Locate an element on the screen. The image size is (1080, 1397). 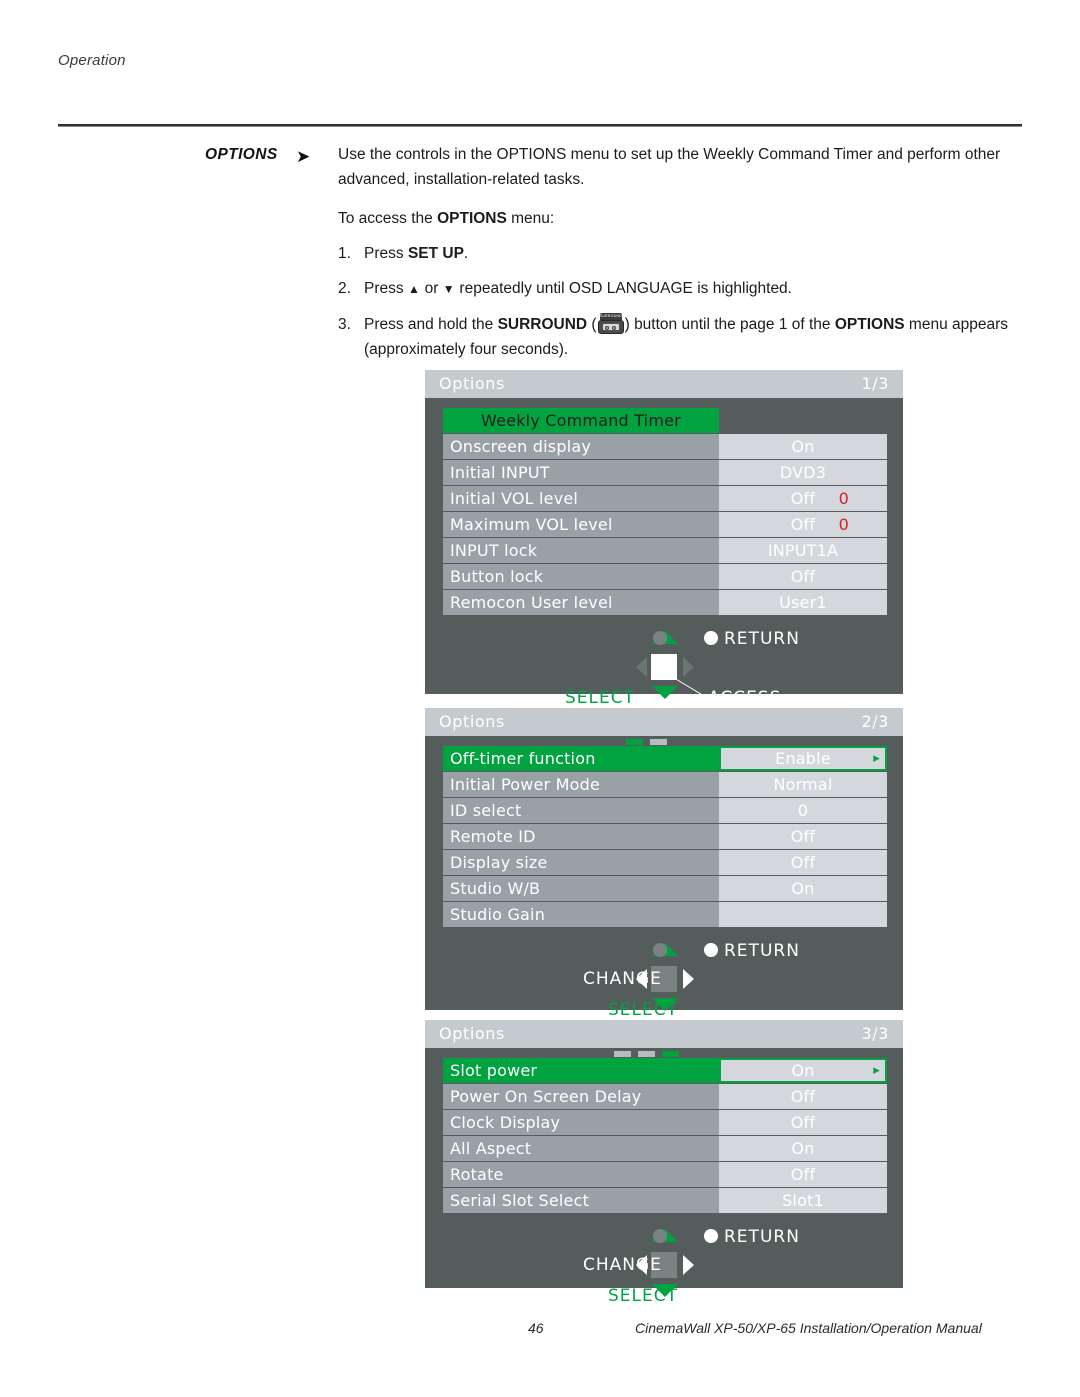
step-1-bold: SET UP is located at coordinates (435, 253).